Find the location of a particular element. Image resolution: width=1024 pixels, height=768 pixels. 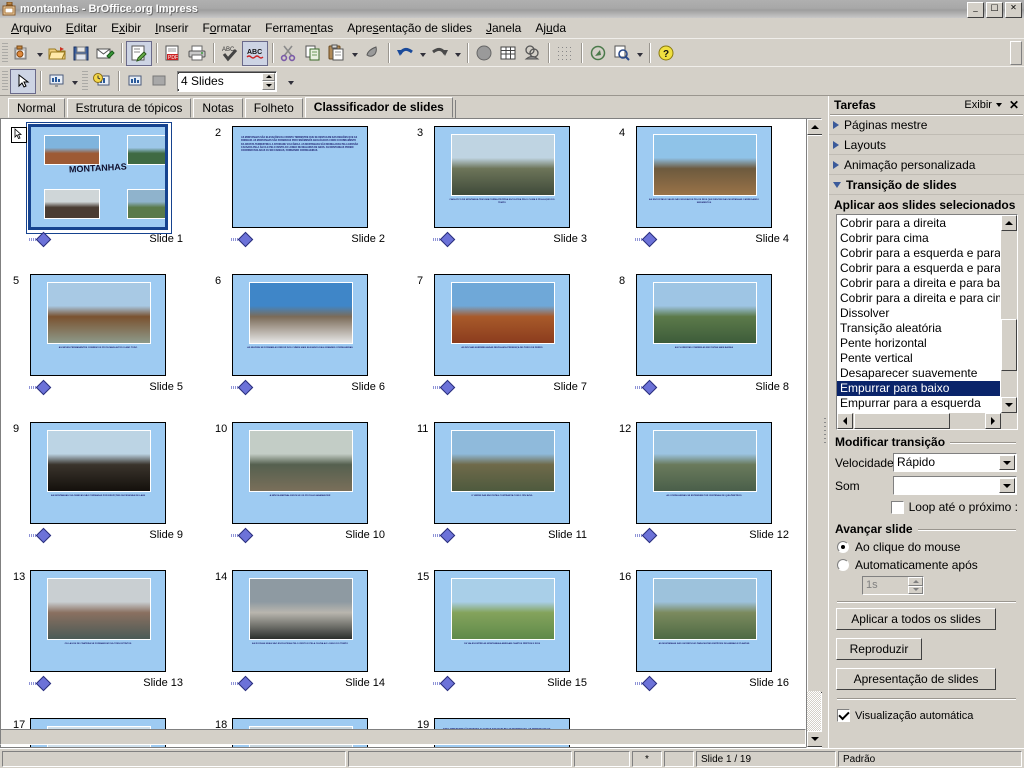

autopreview-checkbox is located at coordinates (843, 715).